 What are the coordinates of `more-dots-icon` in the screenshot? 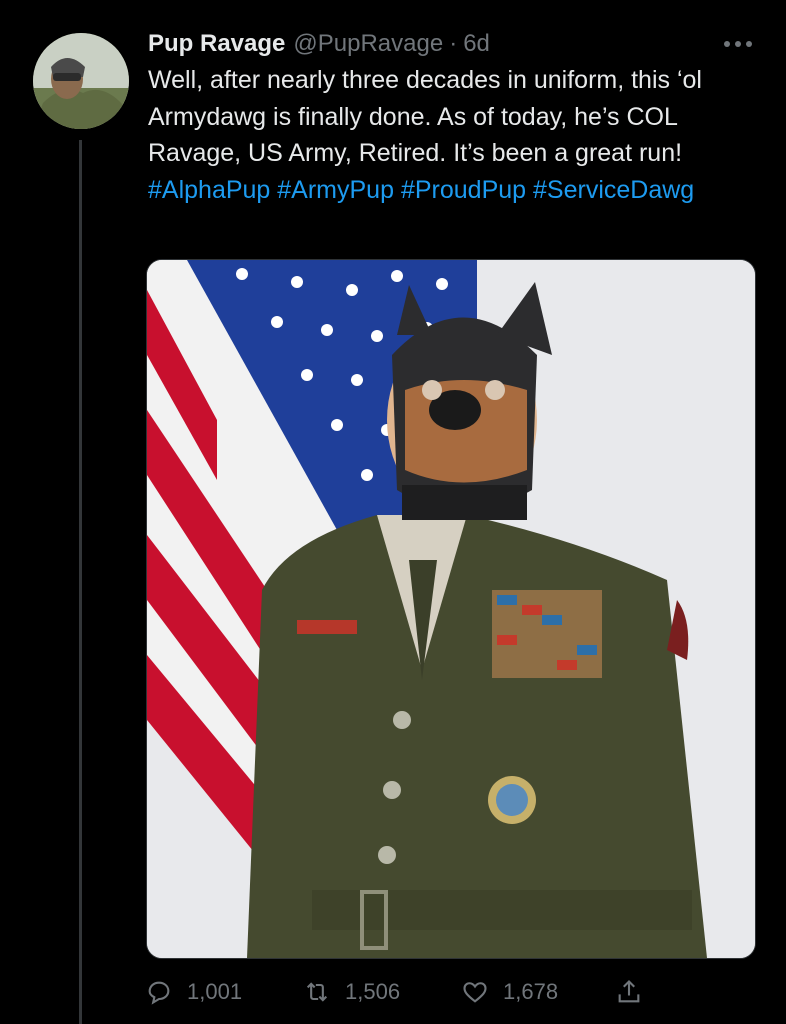 It's located at (738, 44).